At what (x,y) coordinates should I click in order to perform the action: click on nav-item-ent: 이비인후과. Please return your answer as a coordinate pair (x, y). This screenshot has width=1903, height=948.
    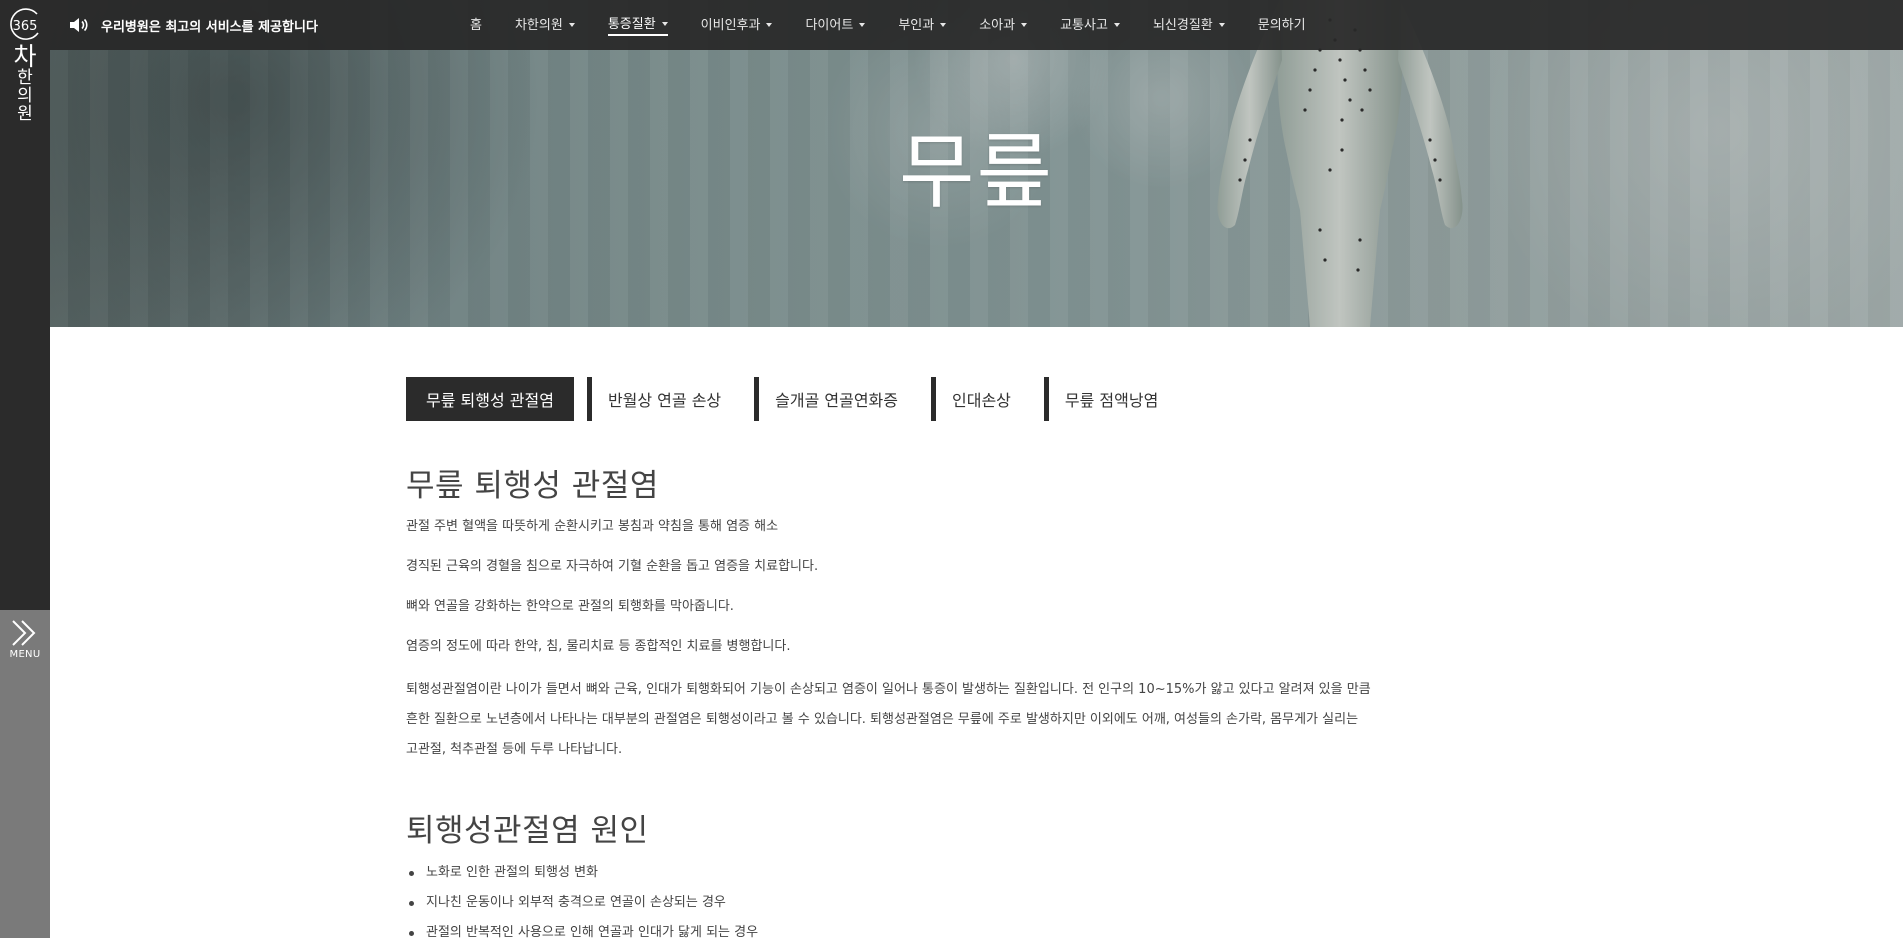
    Looking at the image, I should click on (737, 24).